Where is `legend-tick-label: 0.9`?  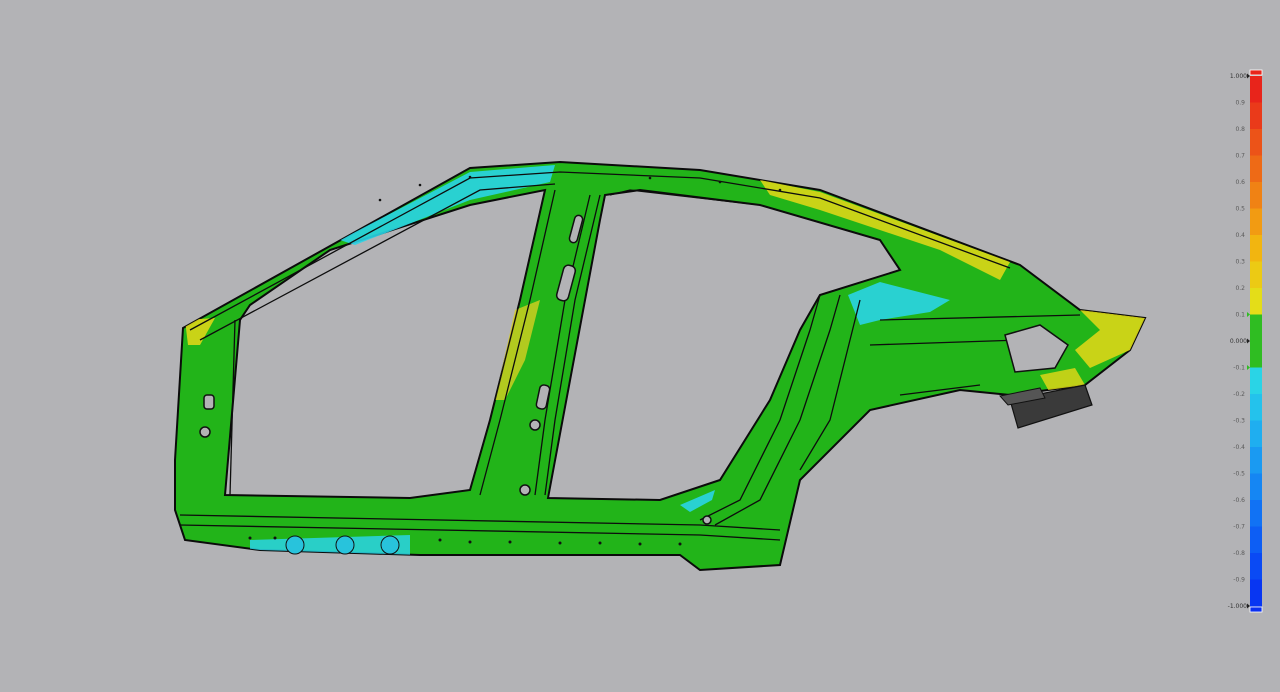 legend-tick-label: 0.9 is located at coordinates (1240, 103).